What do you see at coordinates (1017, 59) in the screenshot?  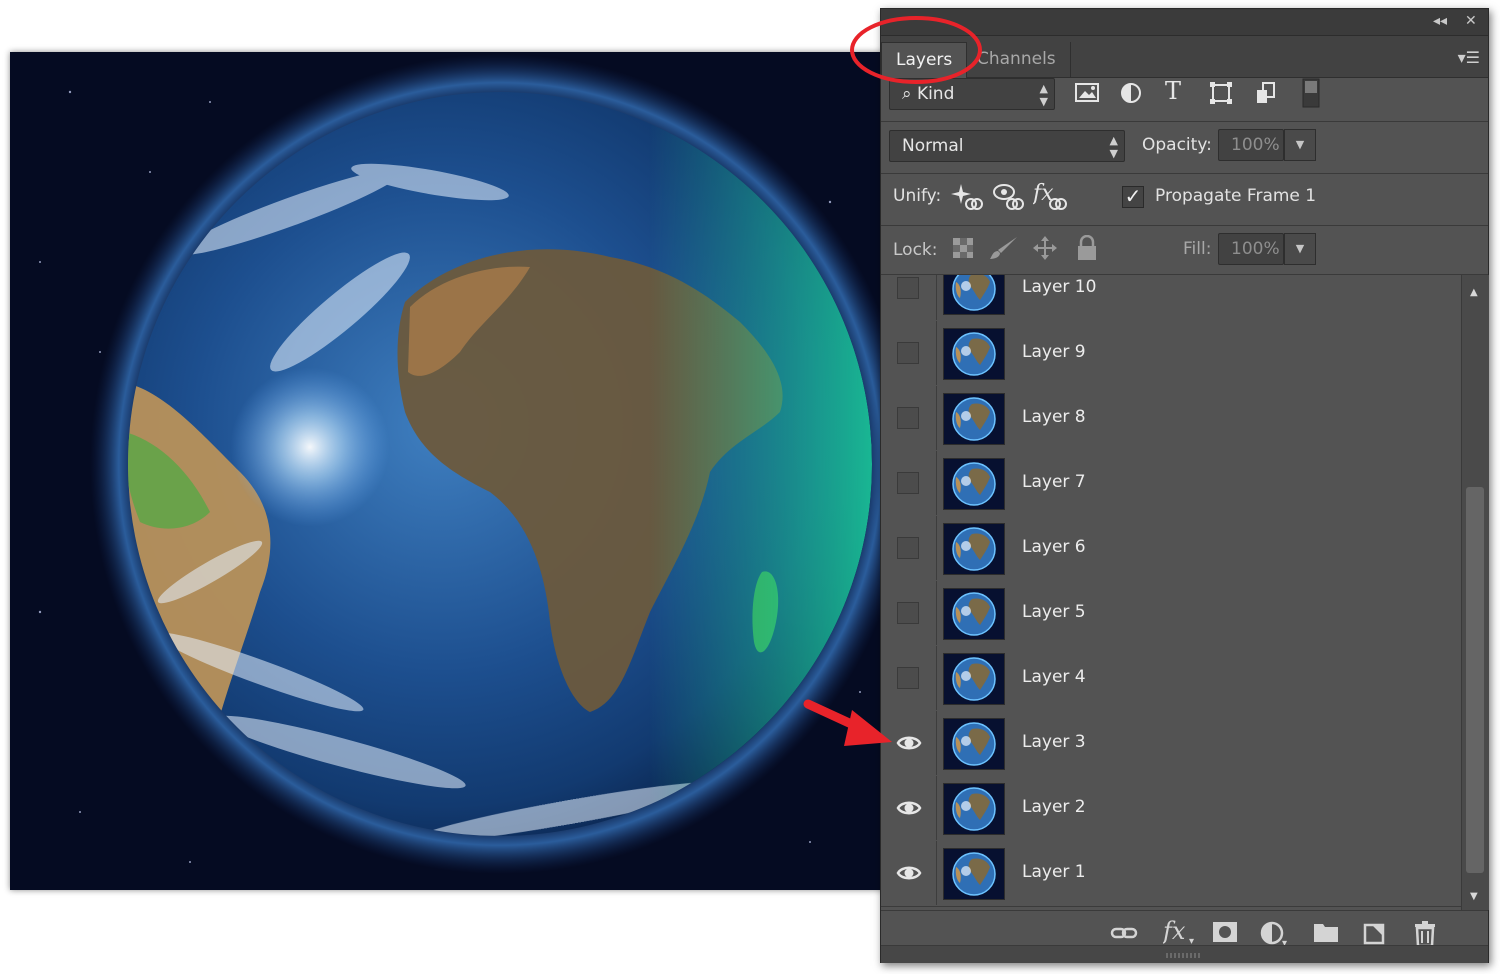 I see `tab-channels: Channels` at bounding box center [1017, 59].